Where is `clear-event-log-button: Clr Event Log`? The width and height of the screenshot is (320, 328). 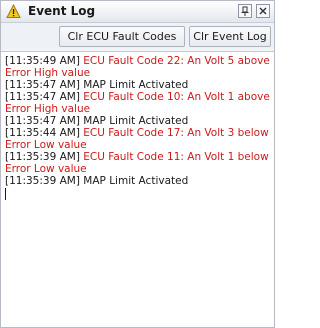 clear-event-log-button: Clr Event Log is located at coordinates (230, 36).